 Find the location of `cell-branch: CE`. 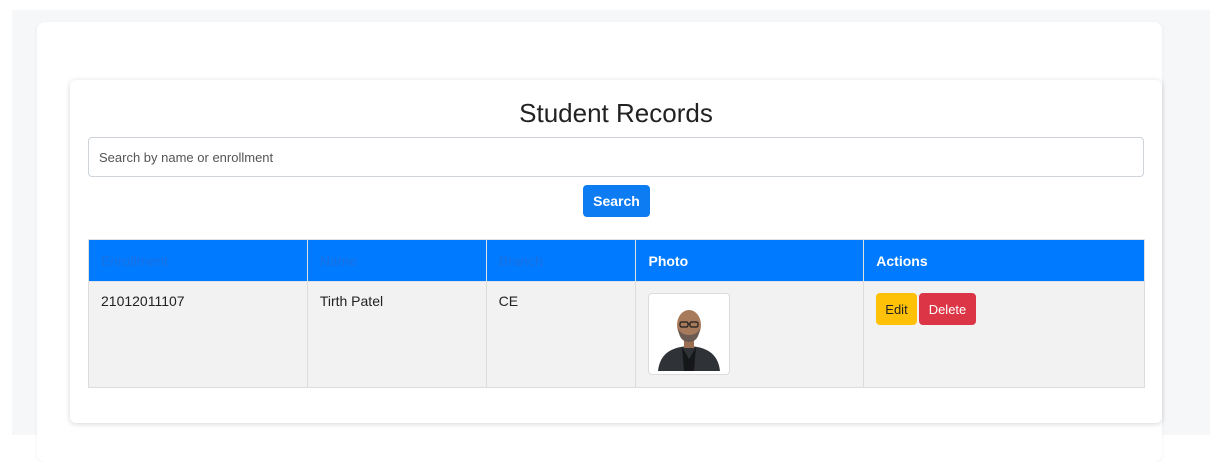

cell-branch: CE is located at coordinates (561, 334).